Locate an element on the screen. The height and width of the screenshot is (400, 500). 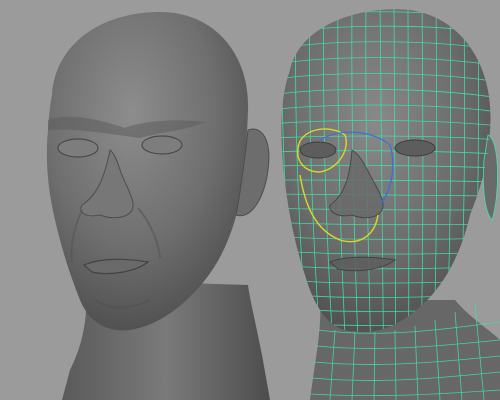
eye-right-wire is located at coordinates (415, 148).